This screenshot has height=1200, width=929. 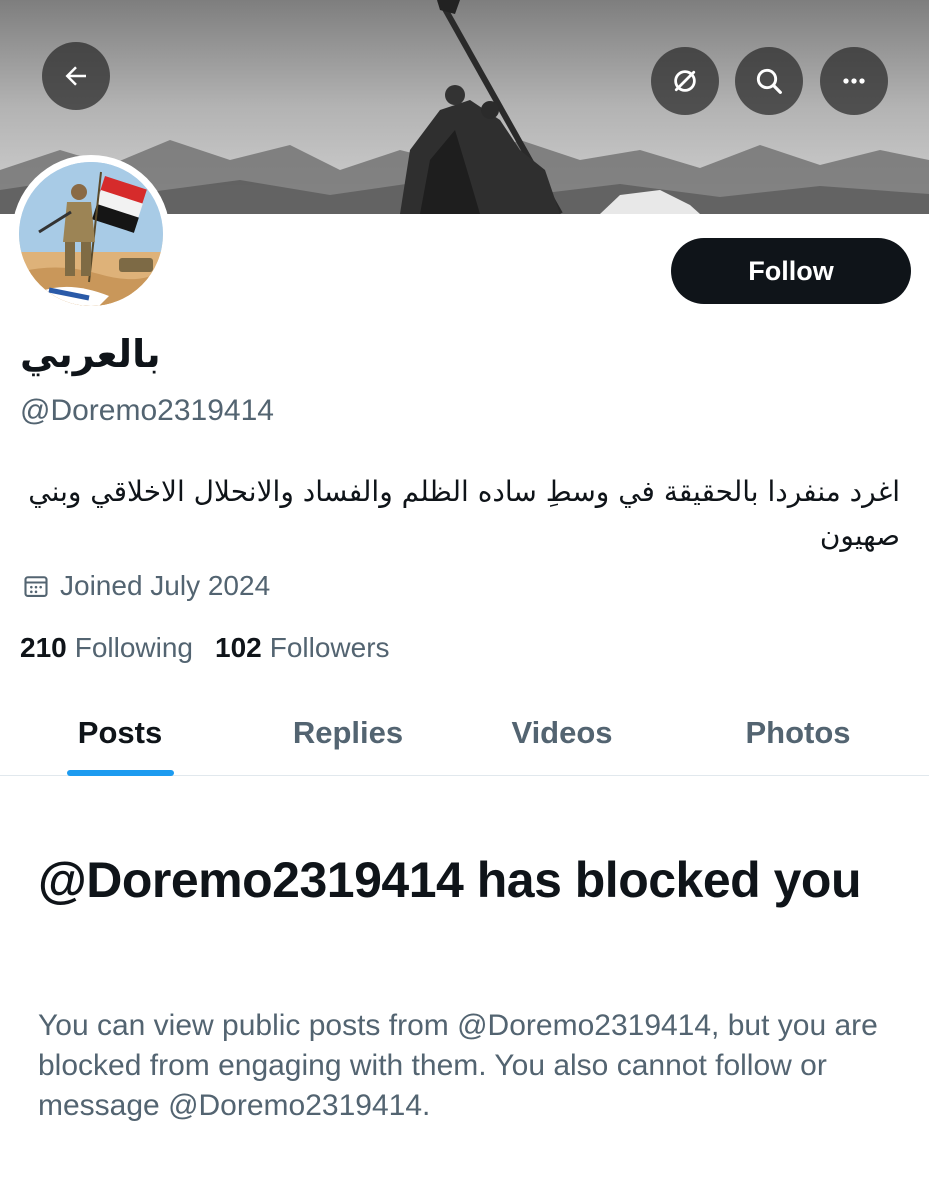 What do you see at coordinates (798, 733) in the screenshot?
I see `tab-photos: Photos` at bounding box center [798, 733].